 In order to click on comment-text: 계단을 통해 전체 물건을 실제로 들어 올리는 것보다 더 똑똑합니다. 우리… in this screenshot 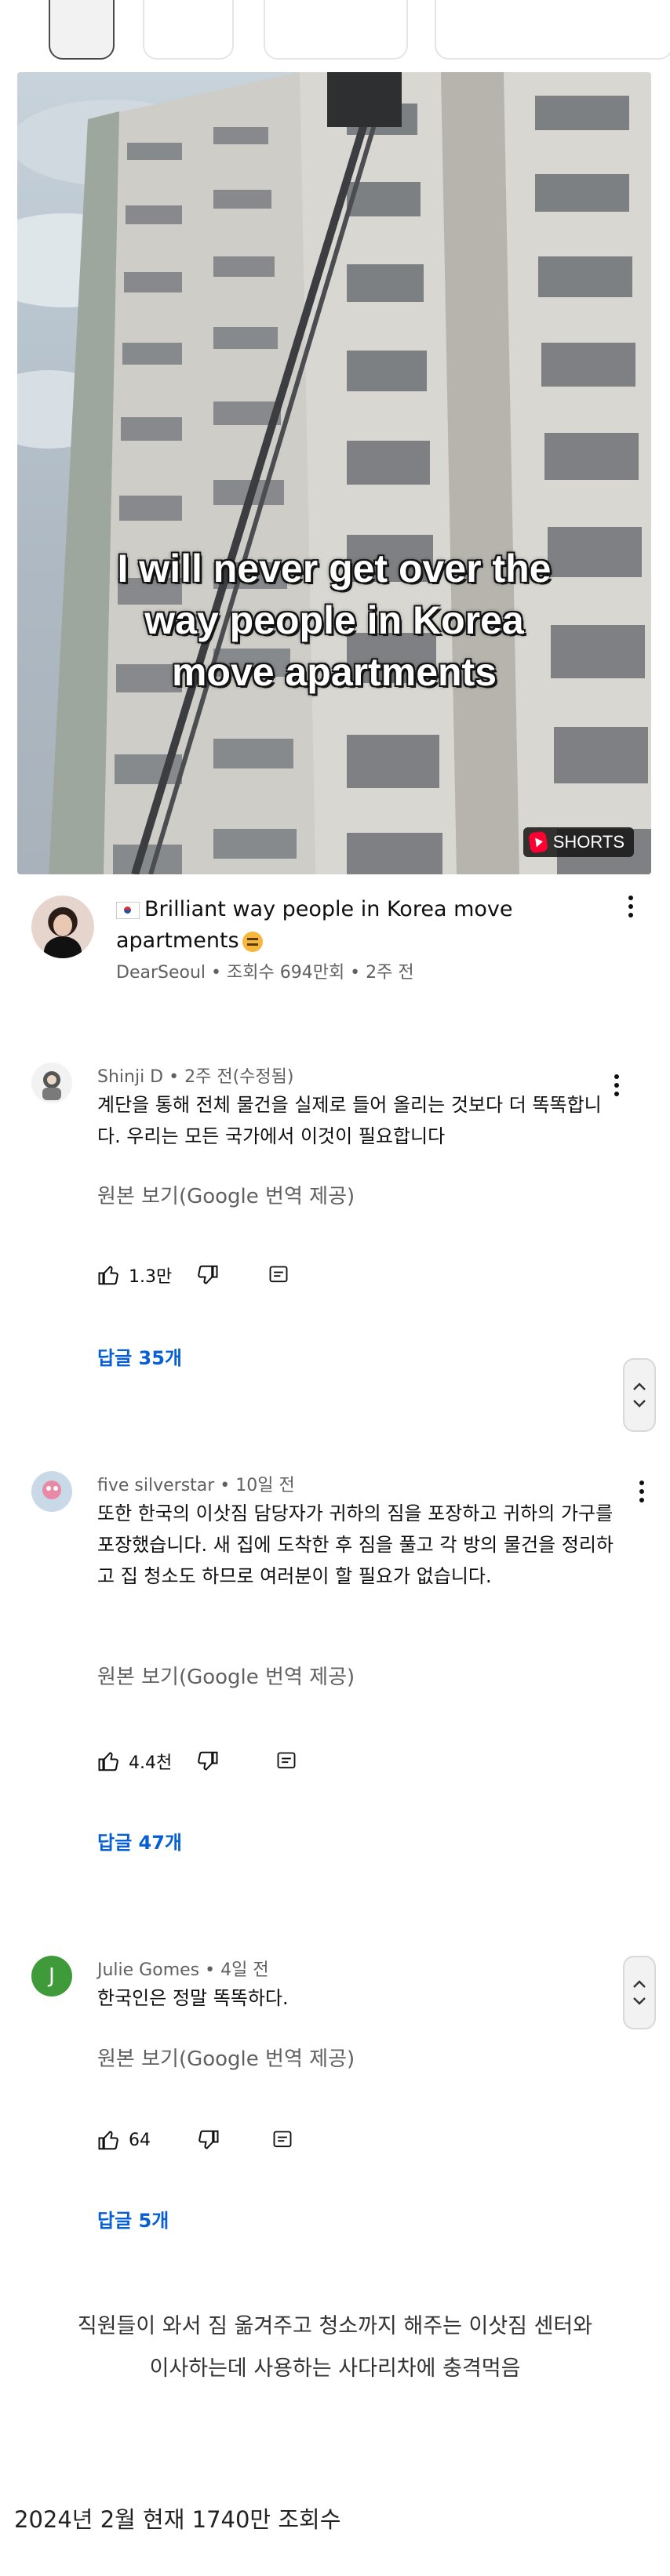, I will do `click(349, 1120)`.